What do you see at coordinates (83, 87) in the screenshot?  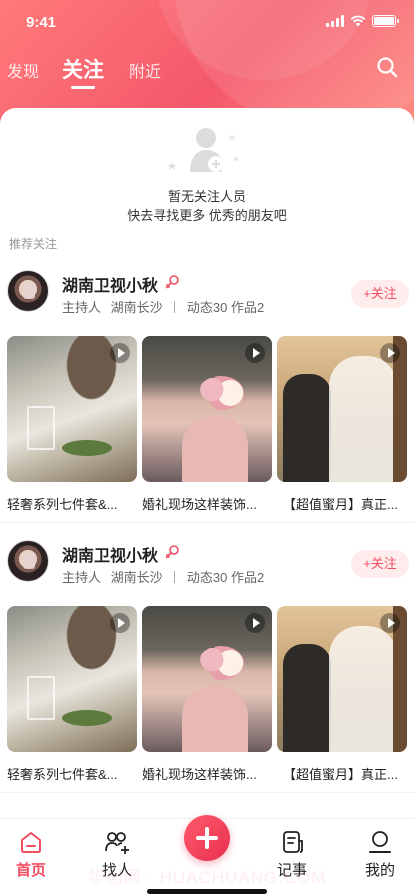 I see `active-tab-indicator` at bounding box center [83, 87].